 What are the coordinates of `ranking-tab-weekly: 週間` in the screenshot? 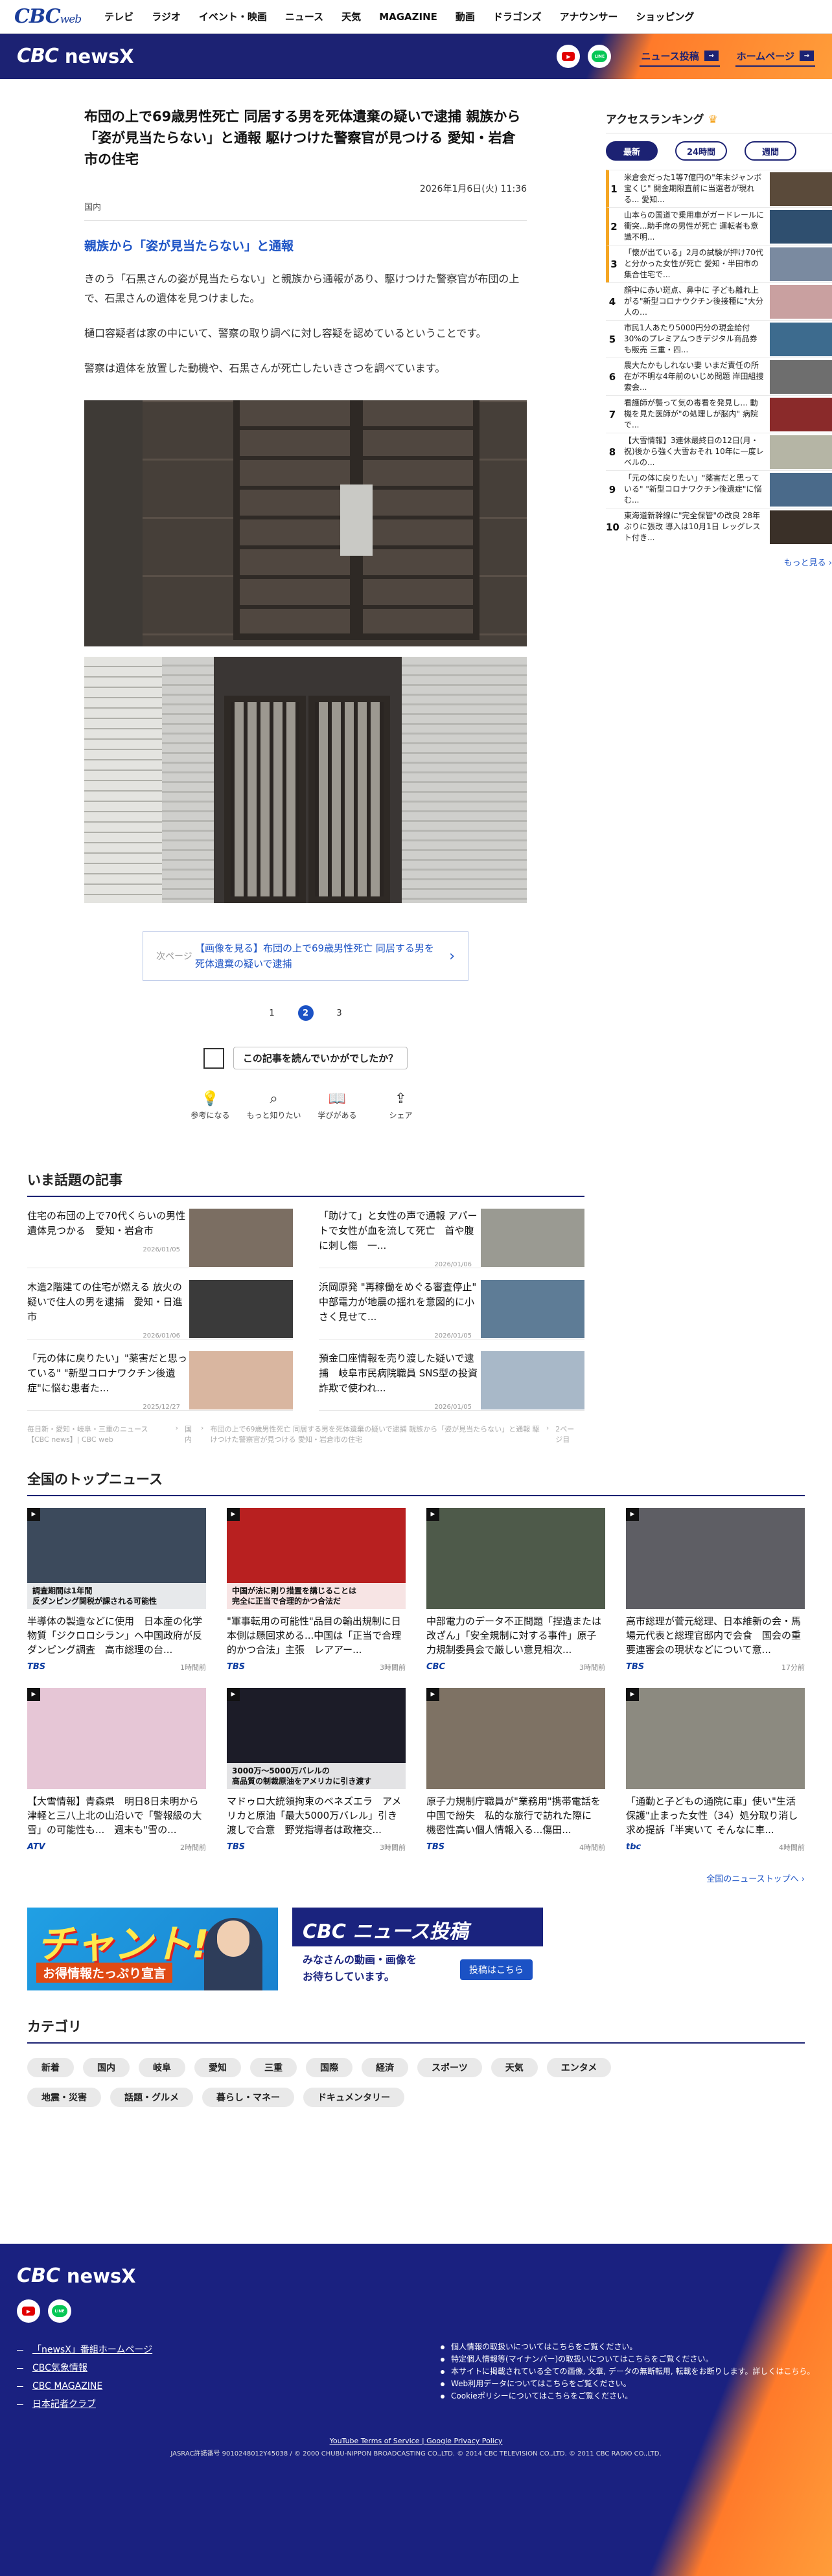 It's located at (770, 151).